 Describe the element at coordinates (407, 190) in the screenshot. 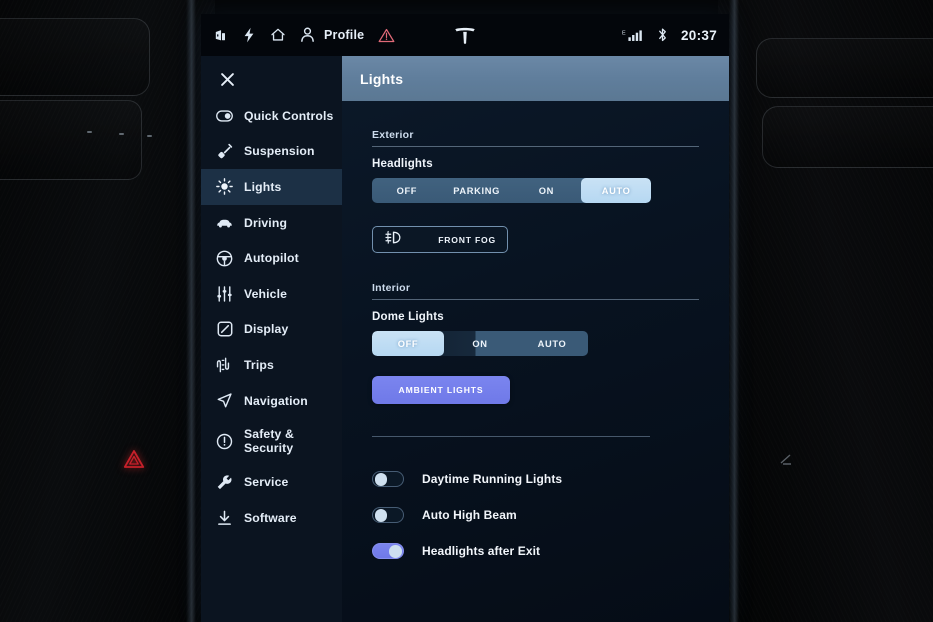

I see `headlights-option-off: OFF` at that location.